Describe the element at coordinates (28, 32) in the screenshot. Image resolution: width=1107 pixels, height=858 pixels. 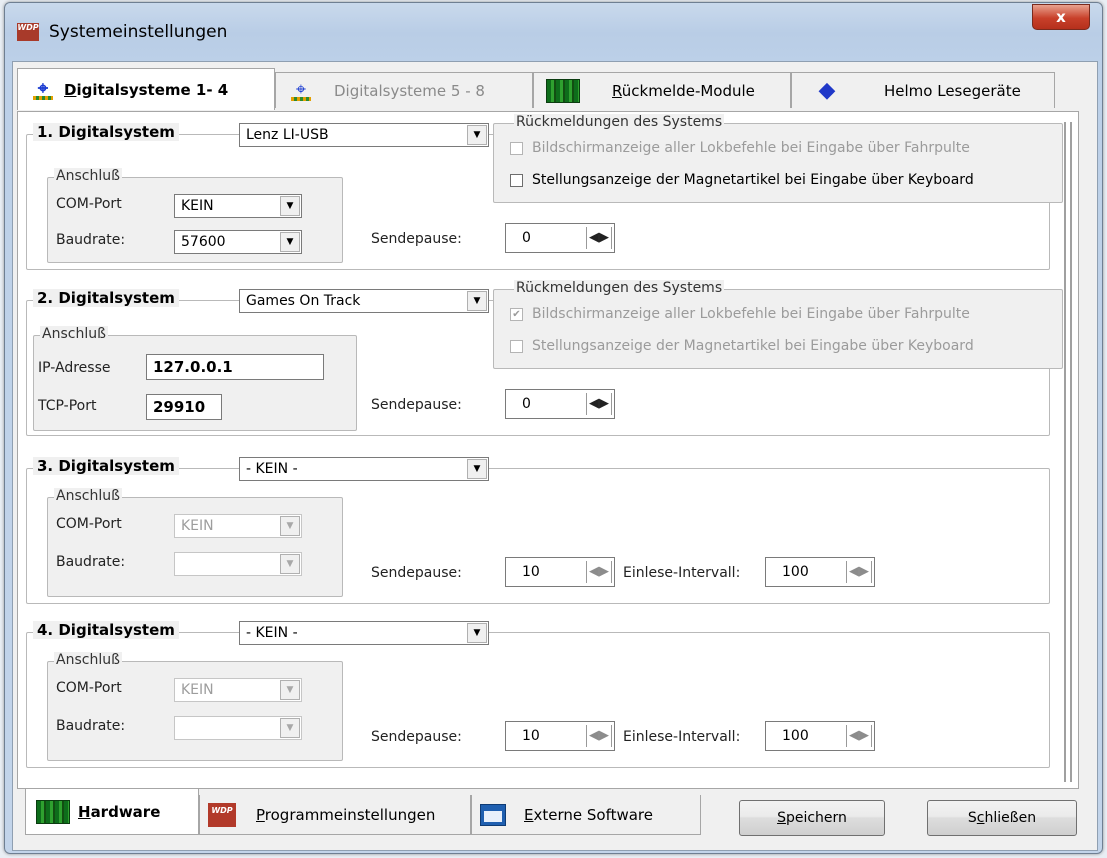
I see `wdp-app-icon: WDP` at that location.